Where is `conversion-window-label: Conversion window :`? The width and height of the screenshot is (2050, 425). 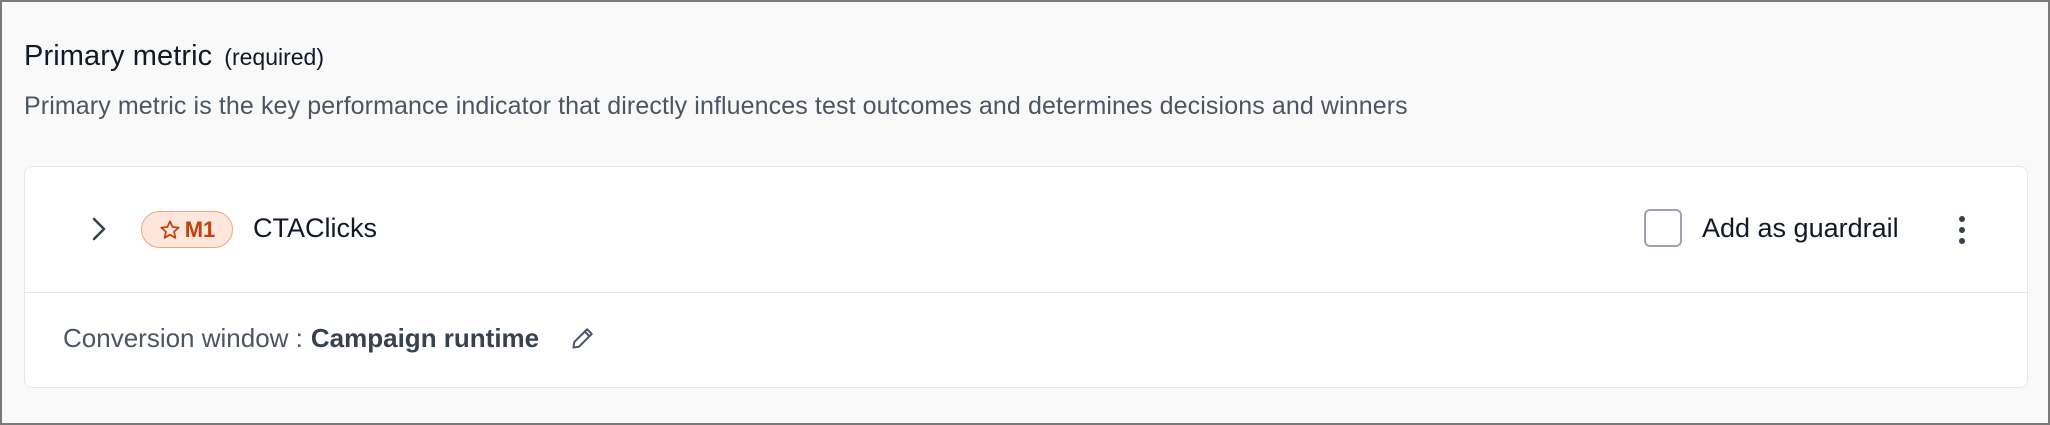
conversion-window-label: Conversion window : is located at coordinates (183, 337).